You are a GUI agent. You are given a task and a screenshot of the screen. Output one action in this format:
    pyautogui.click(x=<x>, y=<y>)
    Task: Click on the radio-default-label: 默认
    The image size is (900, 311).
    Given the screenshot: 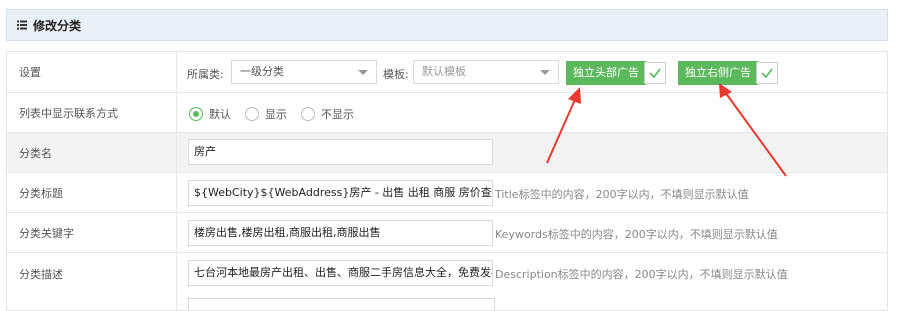 What is the action you would take?
    pyautogui.click(x=220, y=114)
    